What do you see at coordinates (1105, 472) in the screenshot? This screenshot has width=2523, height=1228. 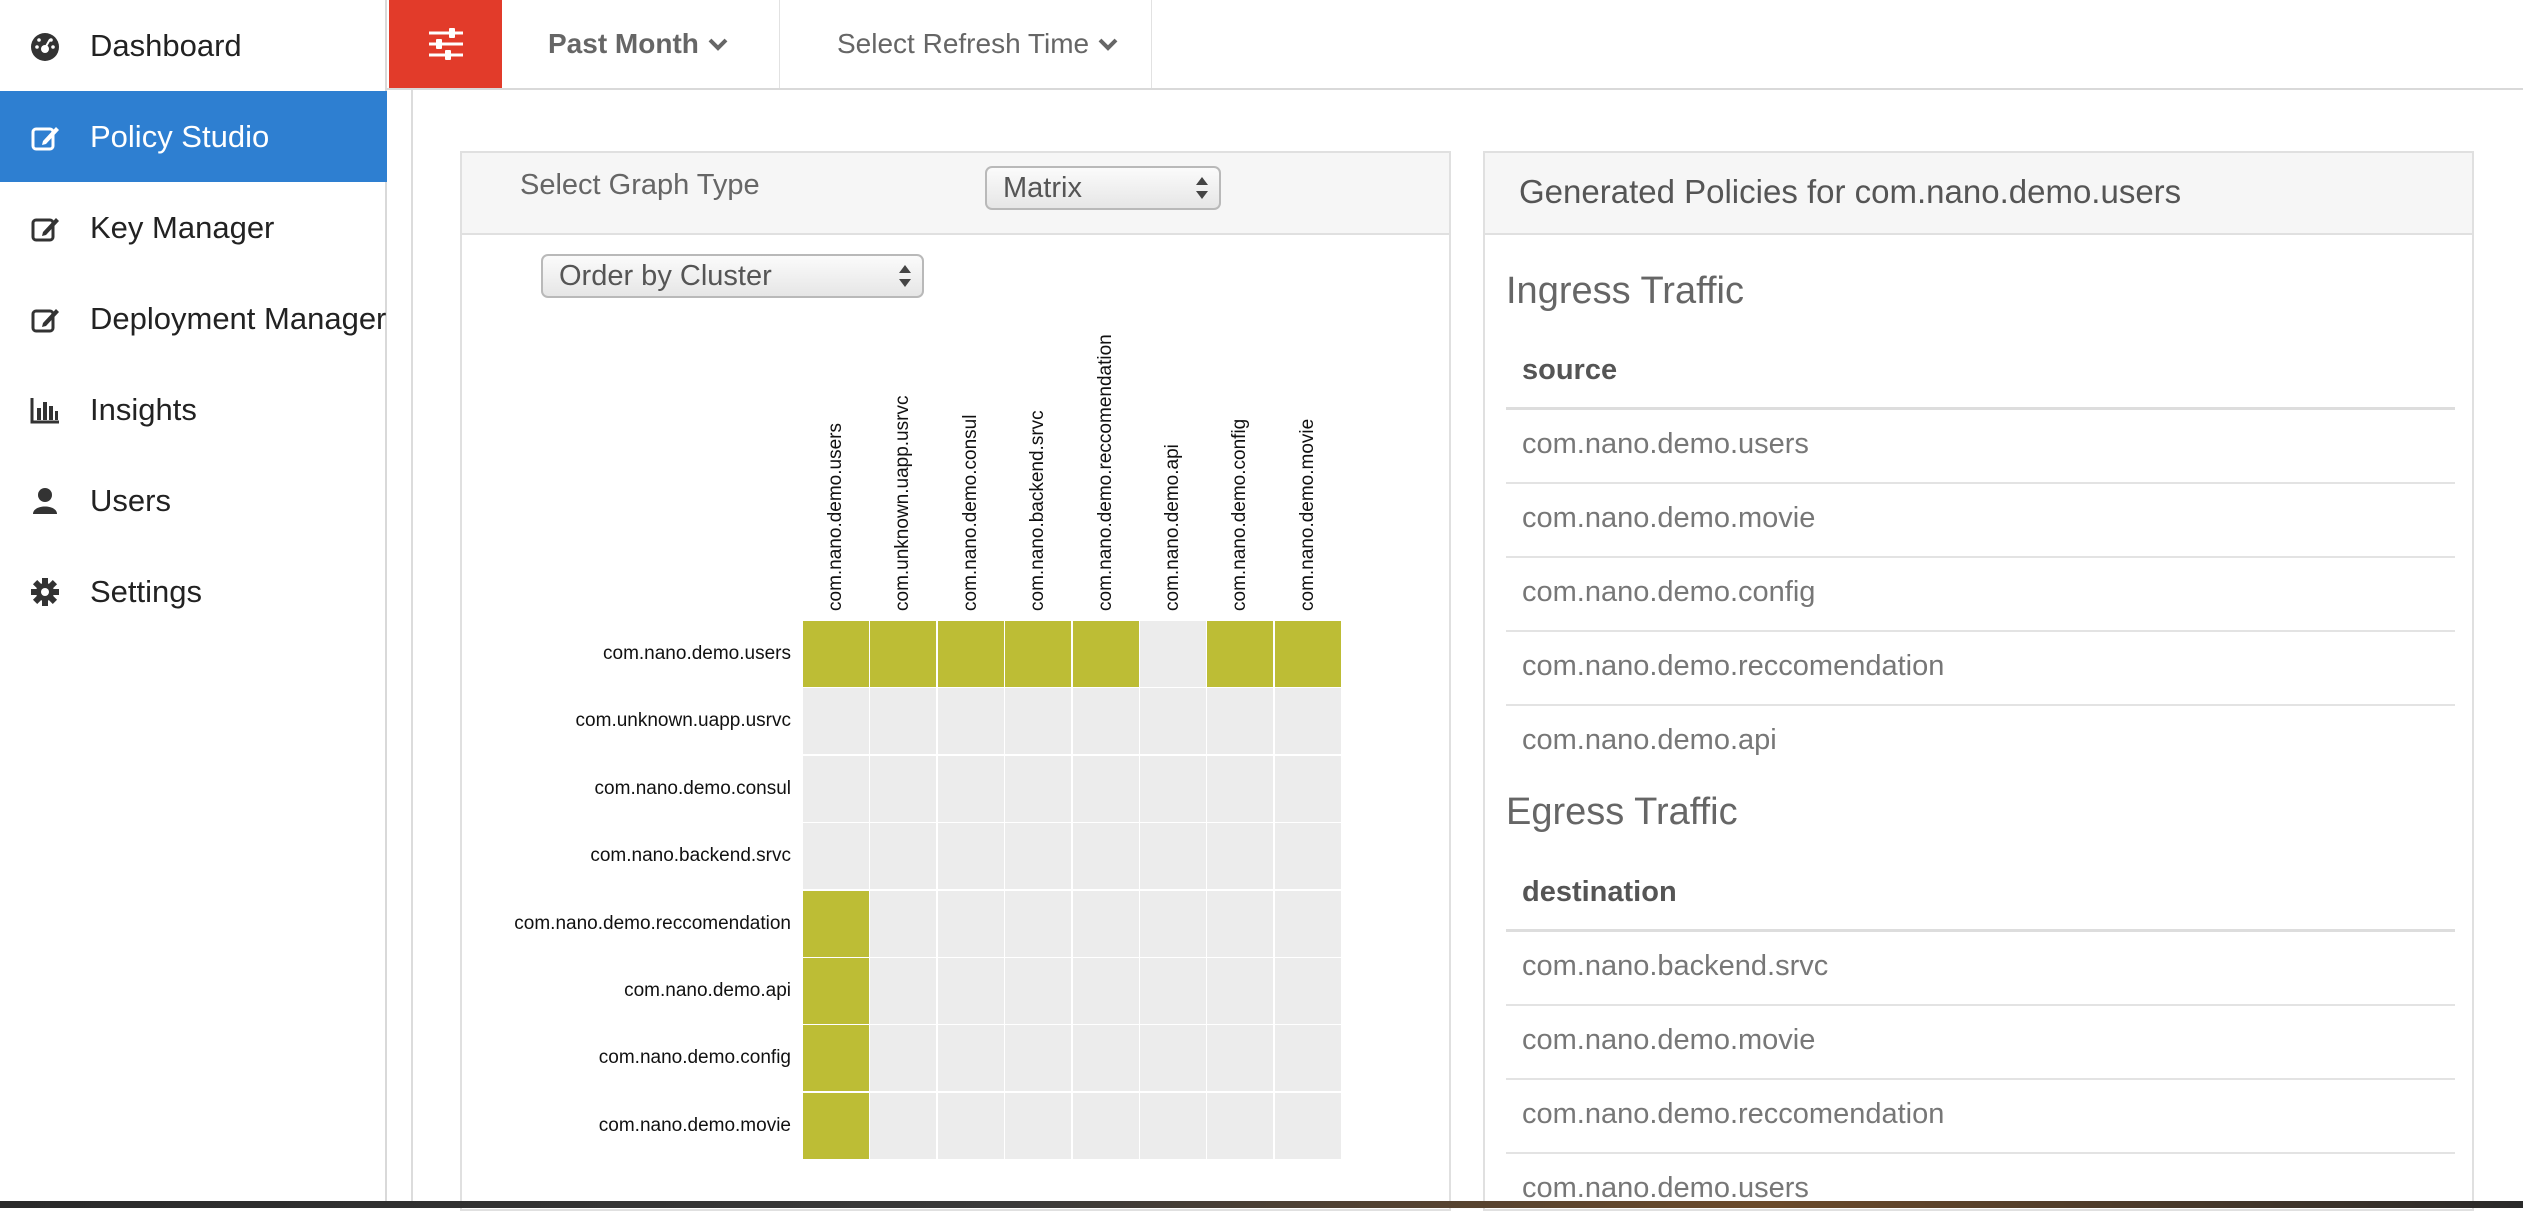 I see `matrix-column-label: com.nano.demo.reccomendation` at bounding box center [1105, 472].